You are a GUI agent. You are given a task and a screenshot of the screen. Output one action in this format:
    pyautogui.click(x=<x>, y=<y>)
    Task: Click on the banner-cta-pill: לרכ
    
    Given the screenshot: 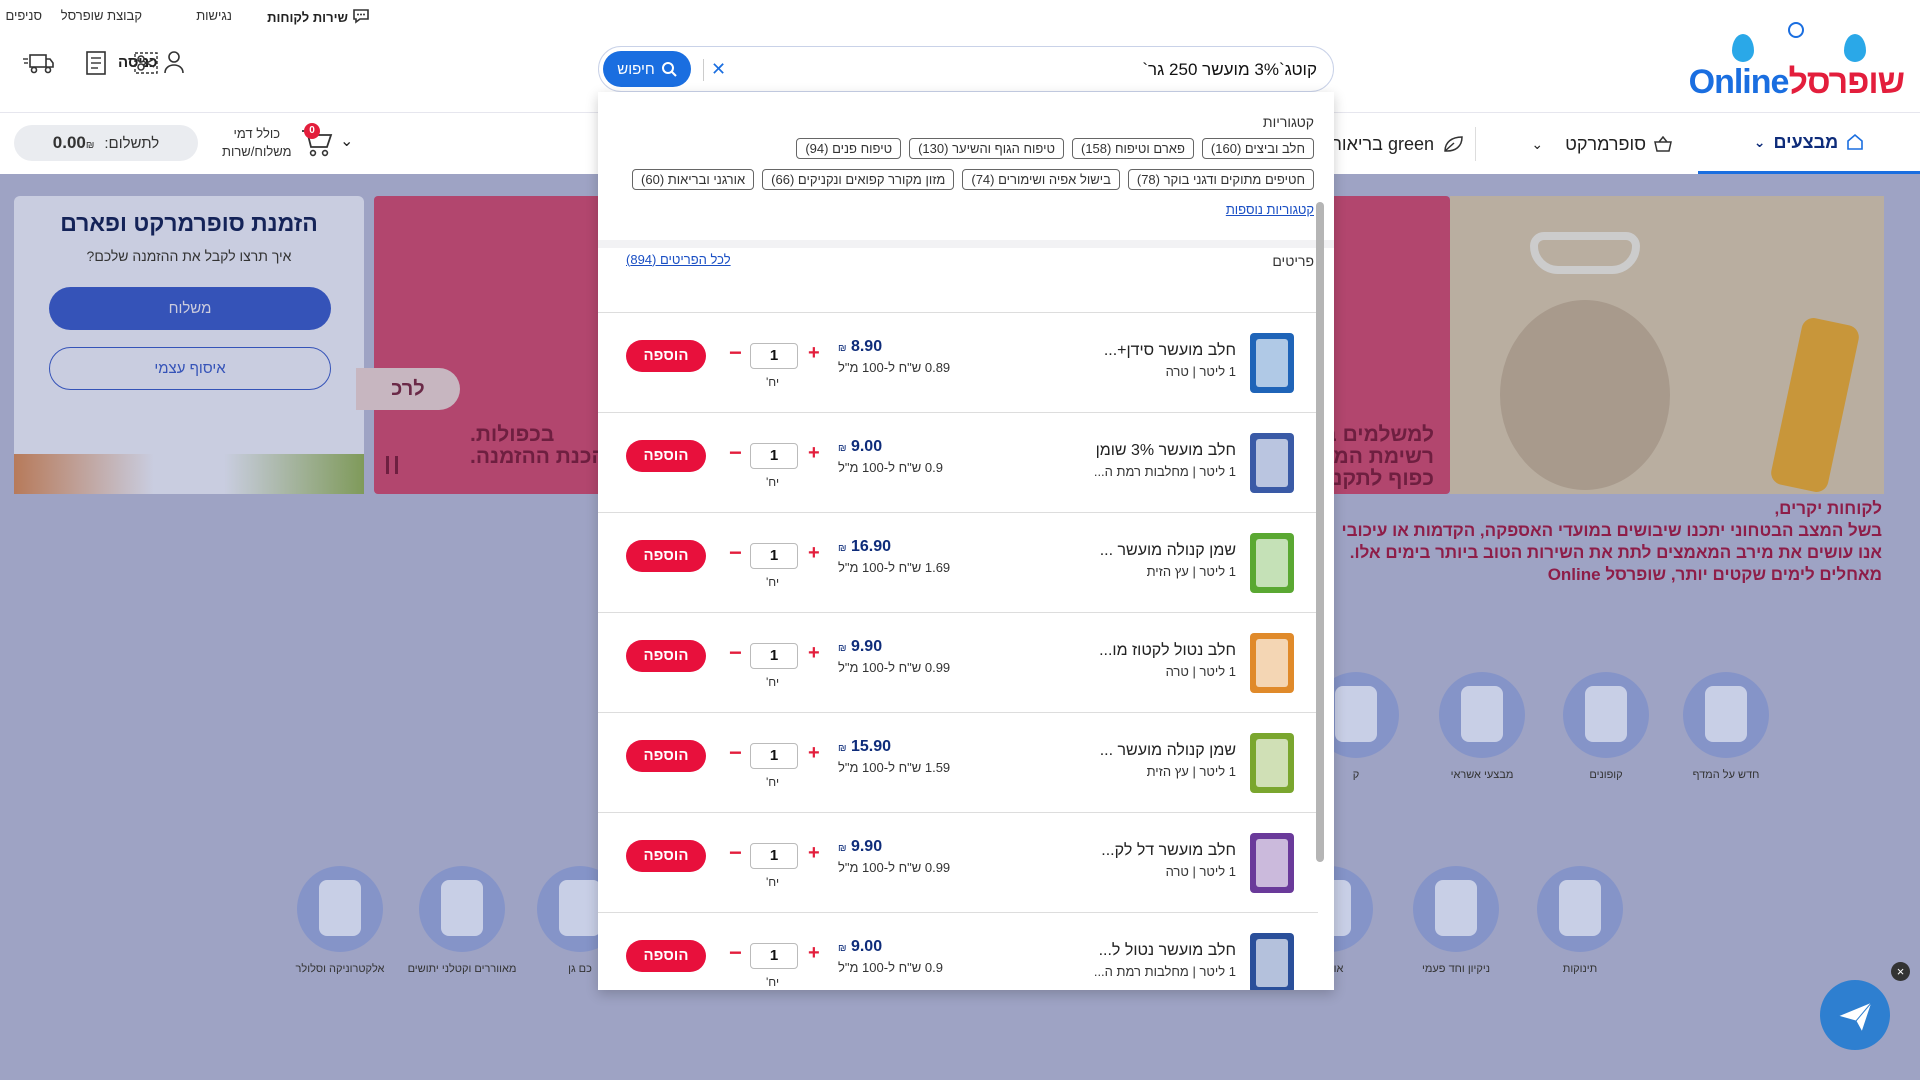 What is the action you would take?
    pyautogui.click(x=408, y=389)
    